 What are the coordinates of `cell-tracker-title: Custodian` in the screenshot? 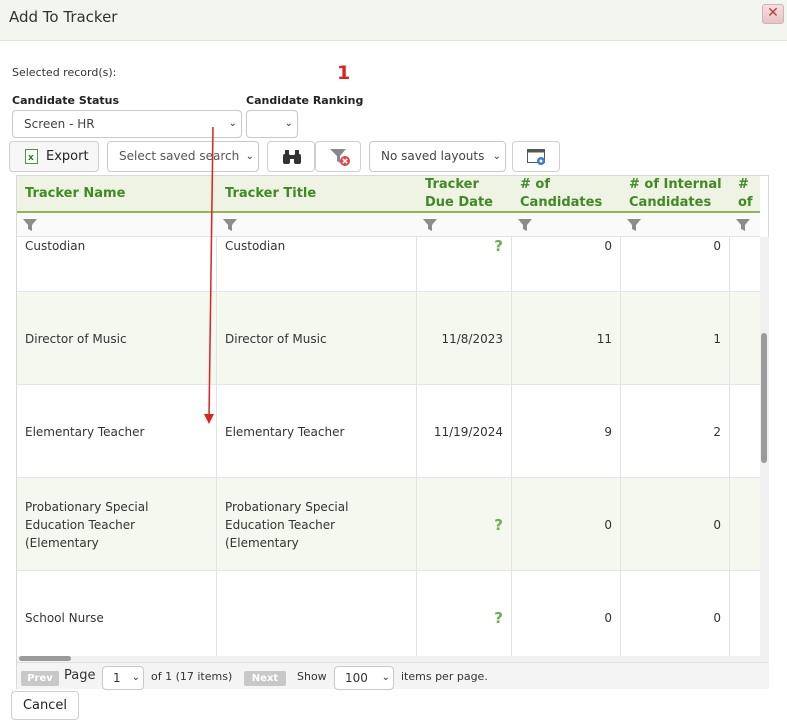 It's located at (317, 264).